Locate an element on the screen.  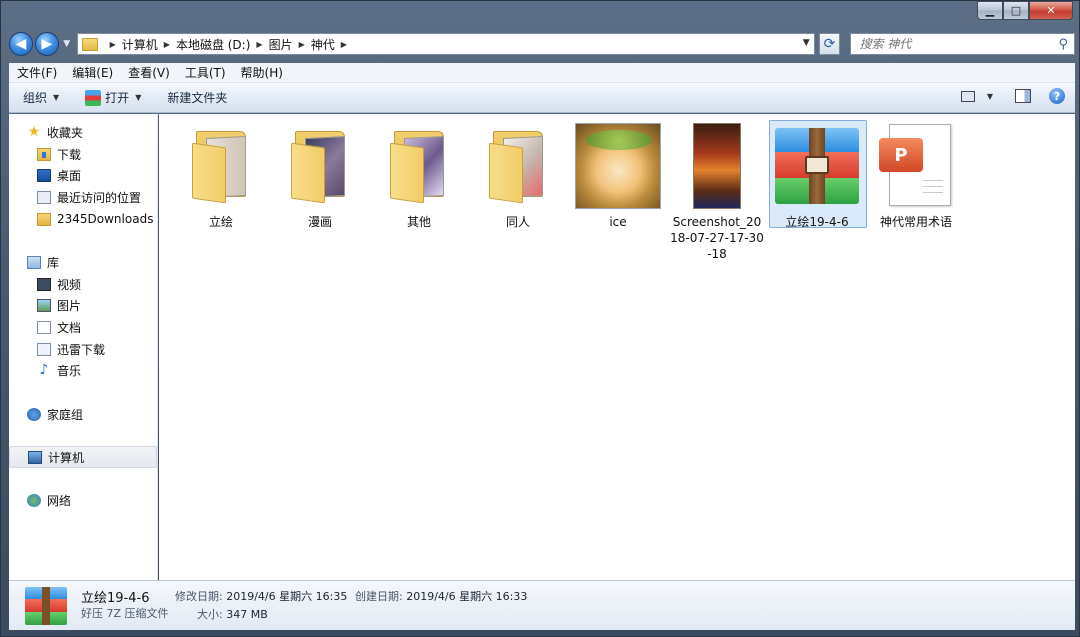
nav-favorites: ★ 收藏夹 is located at coordinates (83, 132).